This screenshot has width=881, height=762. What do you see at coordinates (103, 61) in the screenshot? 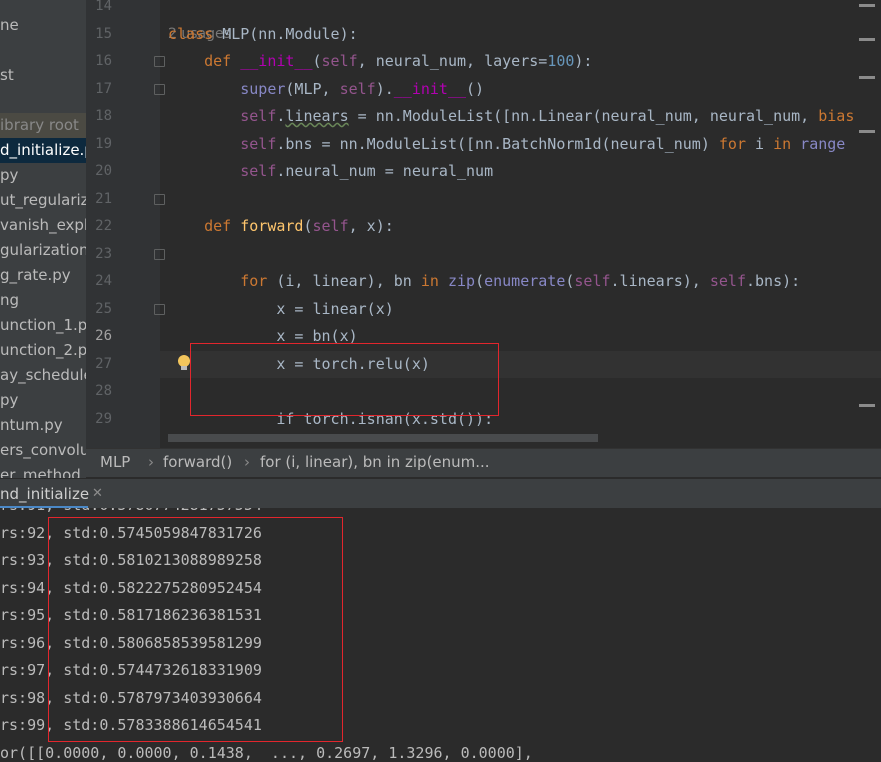
I see `line-number: 16` at bounding box center [103, 61].